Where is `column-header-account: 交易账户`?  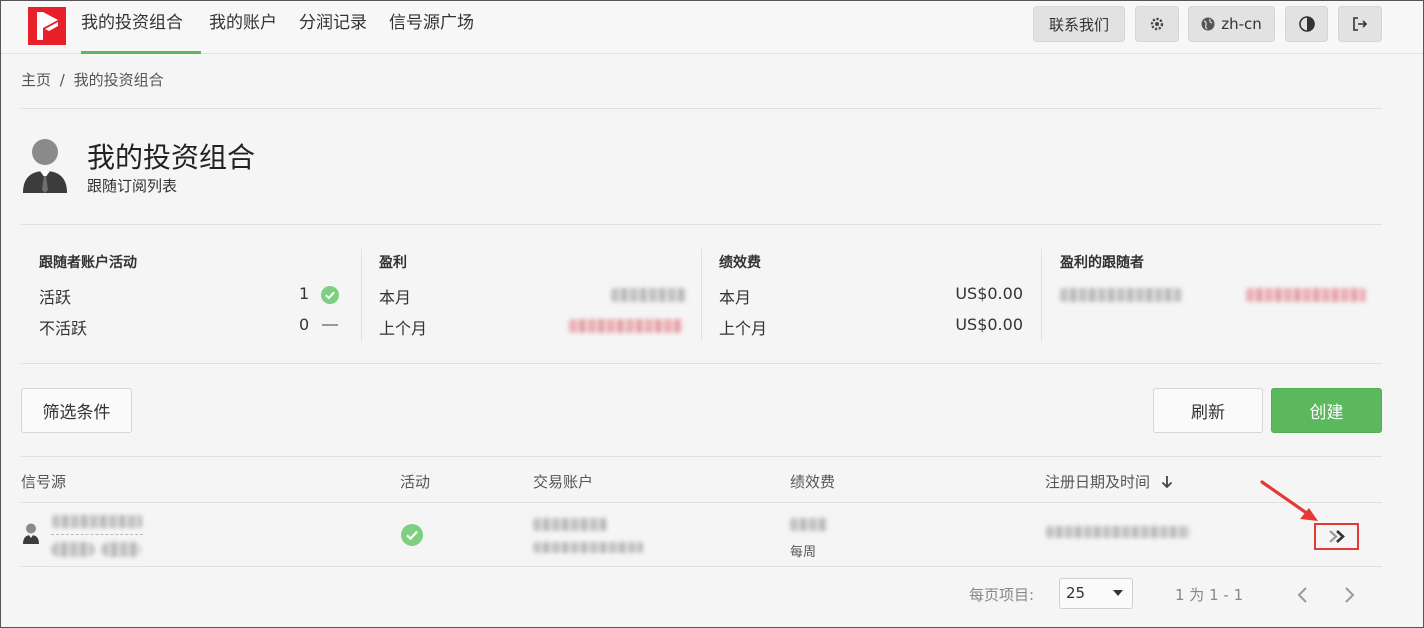
column-header-account: 交易账户 is located at coordinates (563, 481).